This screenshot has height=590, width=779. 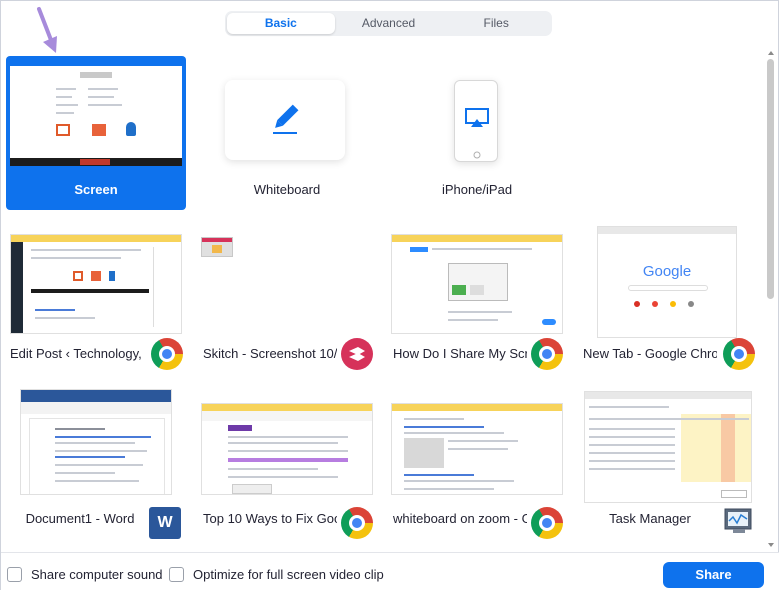 I want to click on window-label: New Tab - Google Chrome, so click(x=650, y=353).